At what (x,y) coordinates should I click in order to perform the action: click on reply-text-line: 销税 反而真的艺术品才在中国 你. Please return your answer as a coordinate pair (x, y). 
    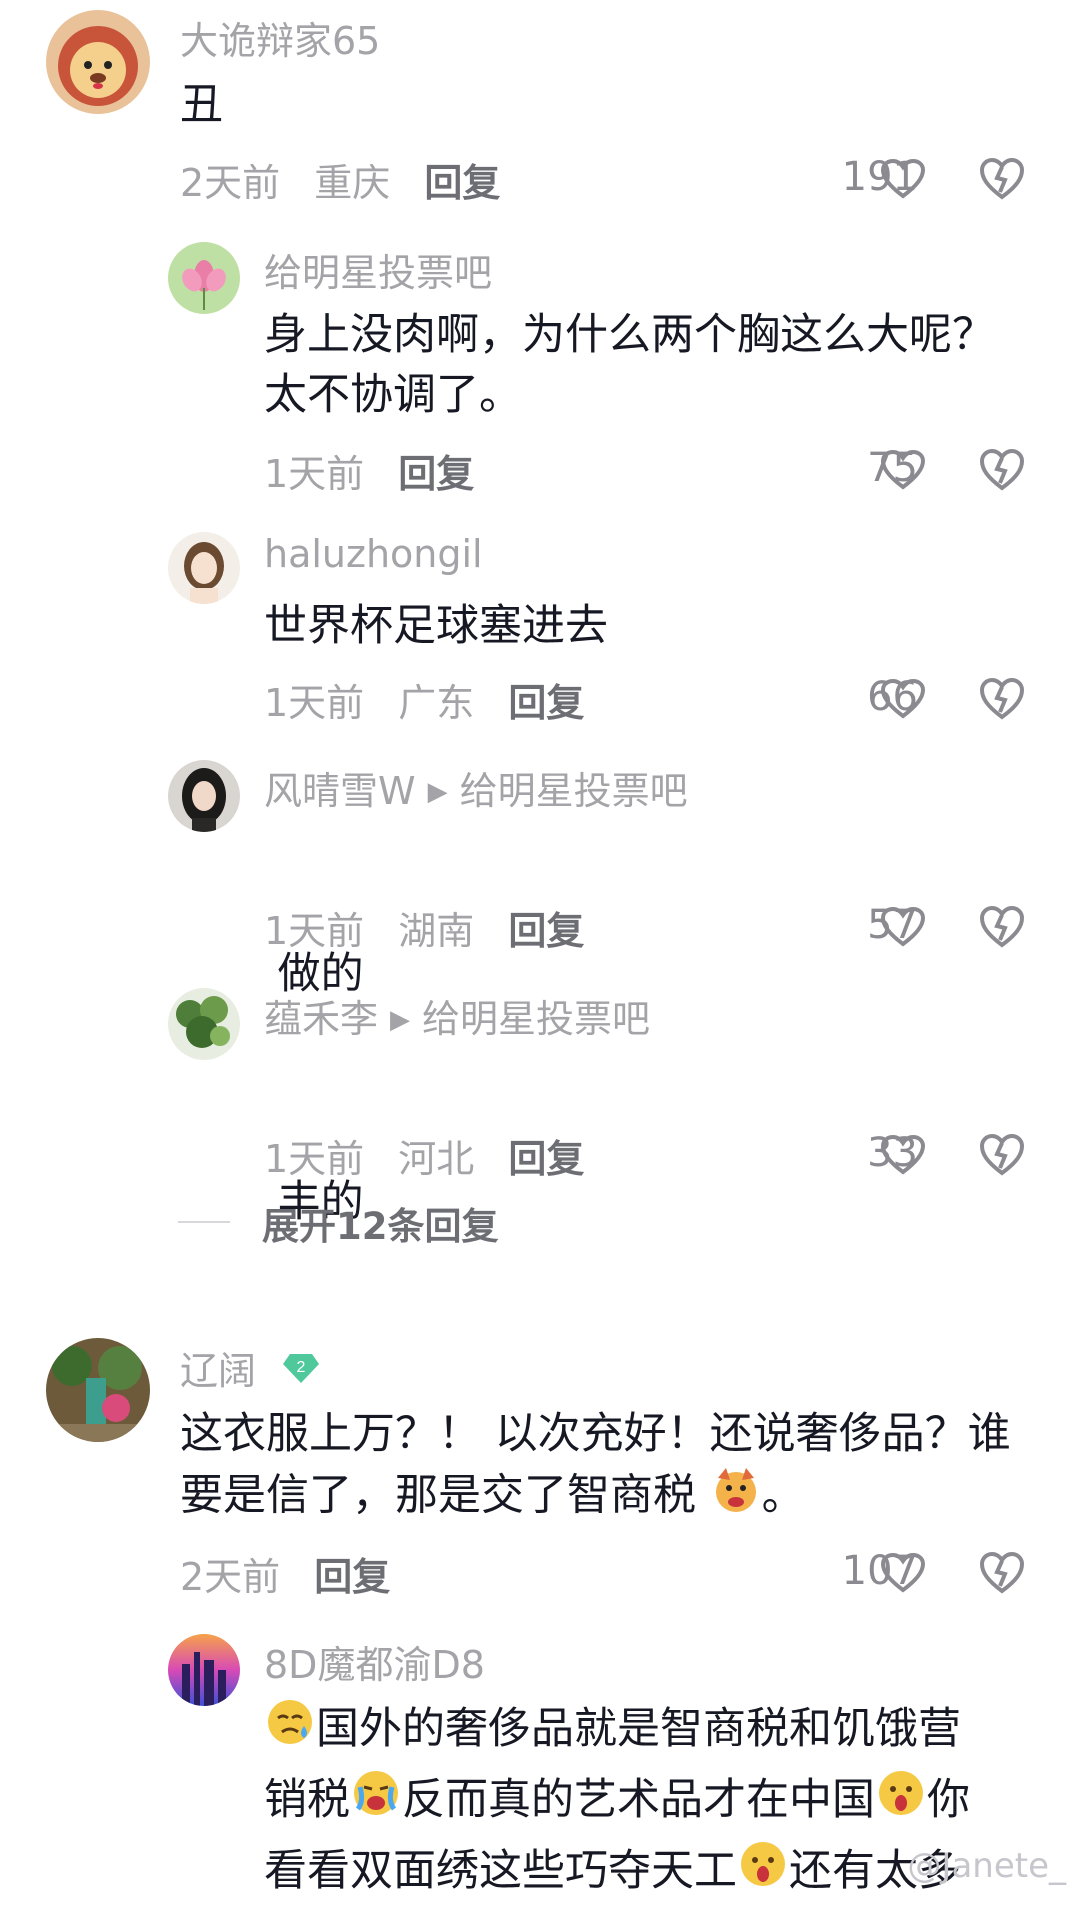
    Looking at the image, I should click on (664, 1802).